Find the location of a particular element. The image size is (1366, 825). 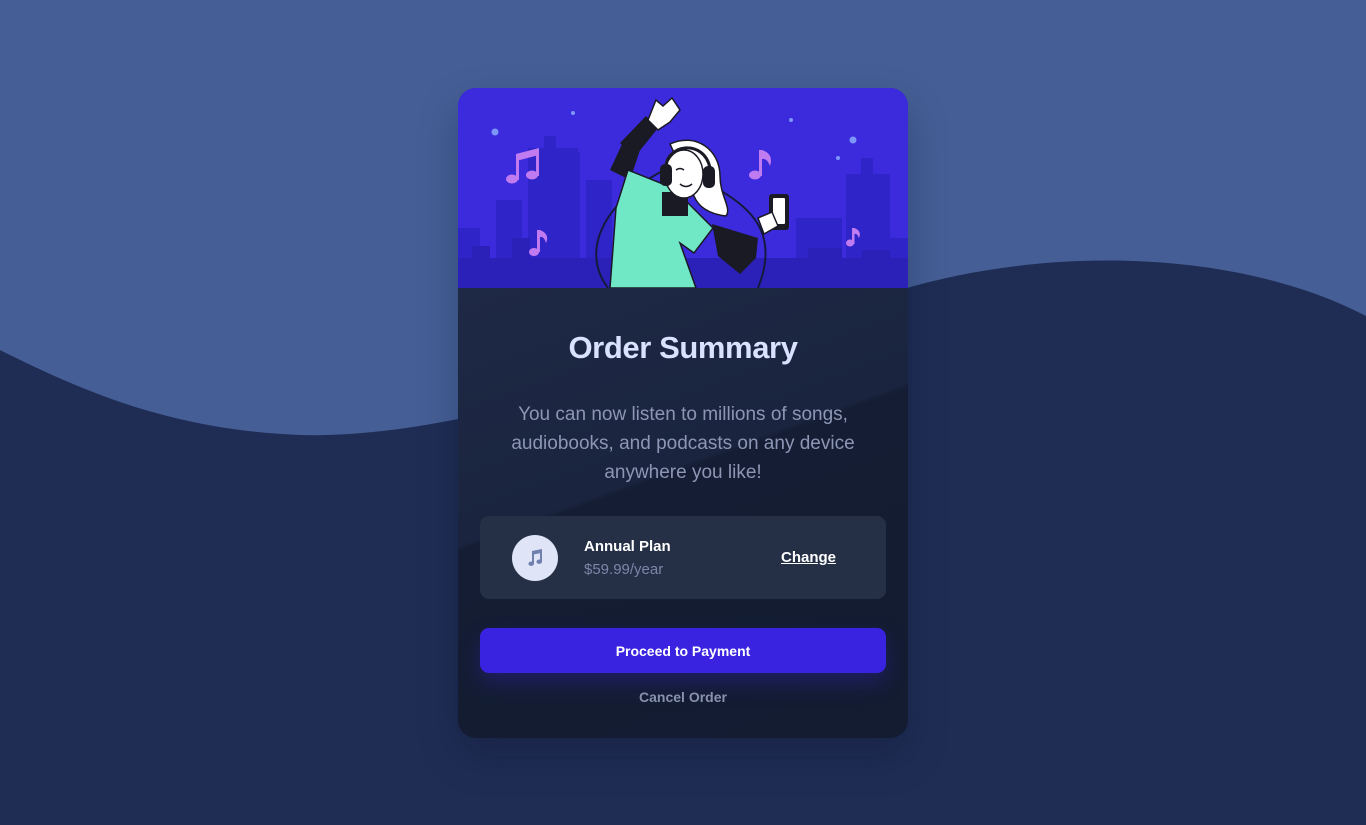

music-note-icon is located at coordinates (535, 558).